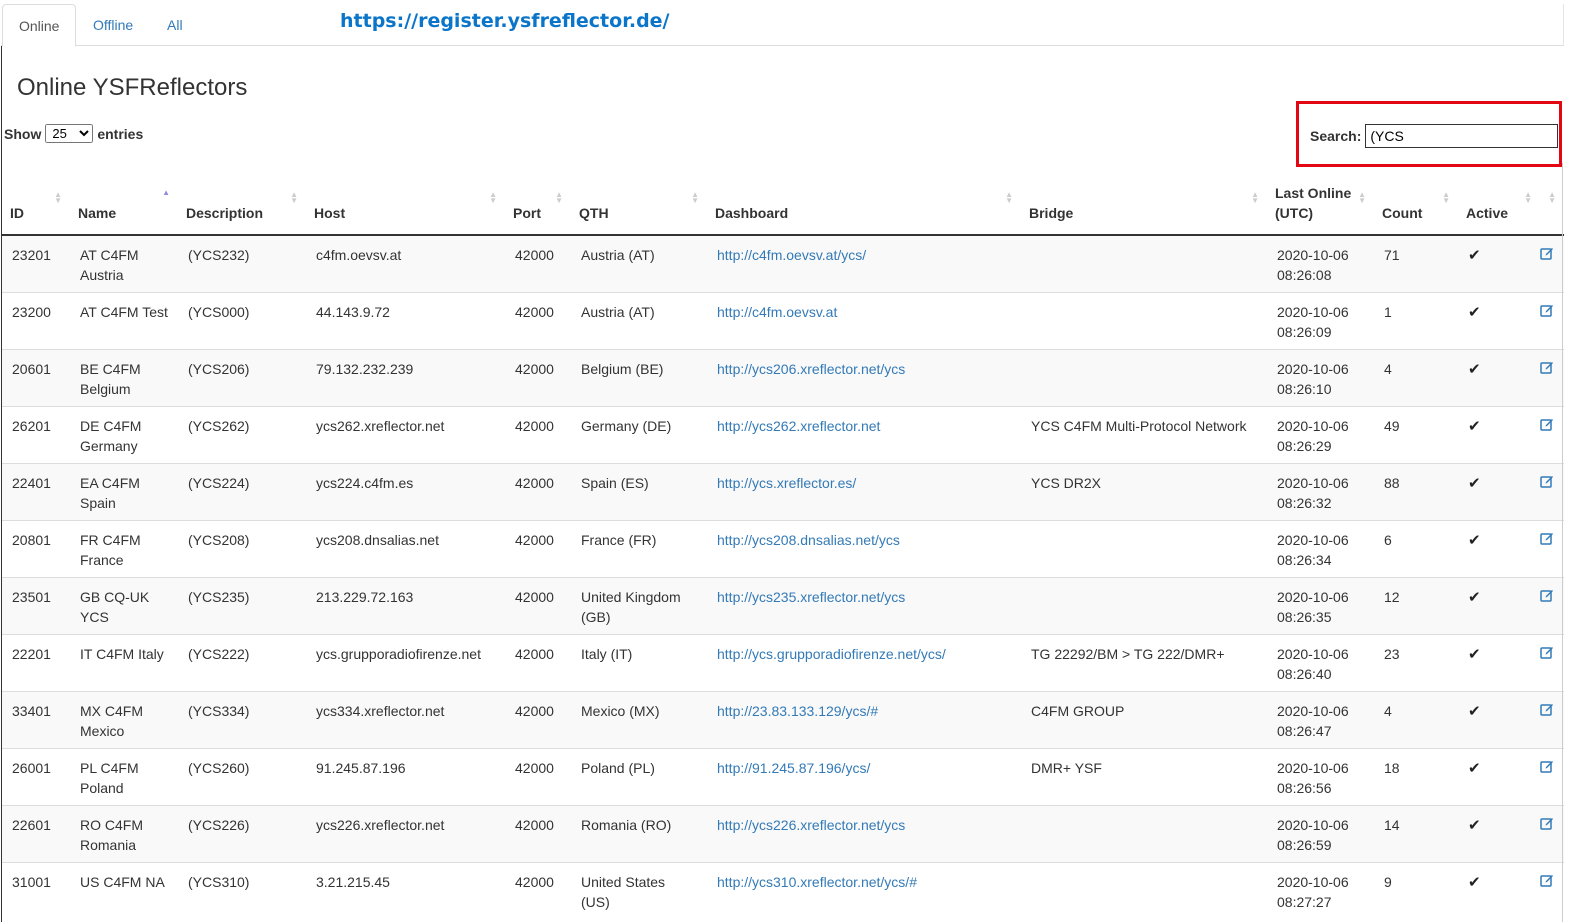 The width and height of the screenshot is (1569, 922). I want to click on col-port: Port ▲ ▼, so click(538, 199).